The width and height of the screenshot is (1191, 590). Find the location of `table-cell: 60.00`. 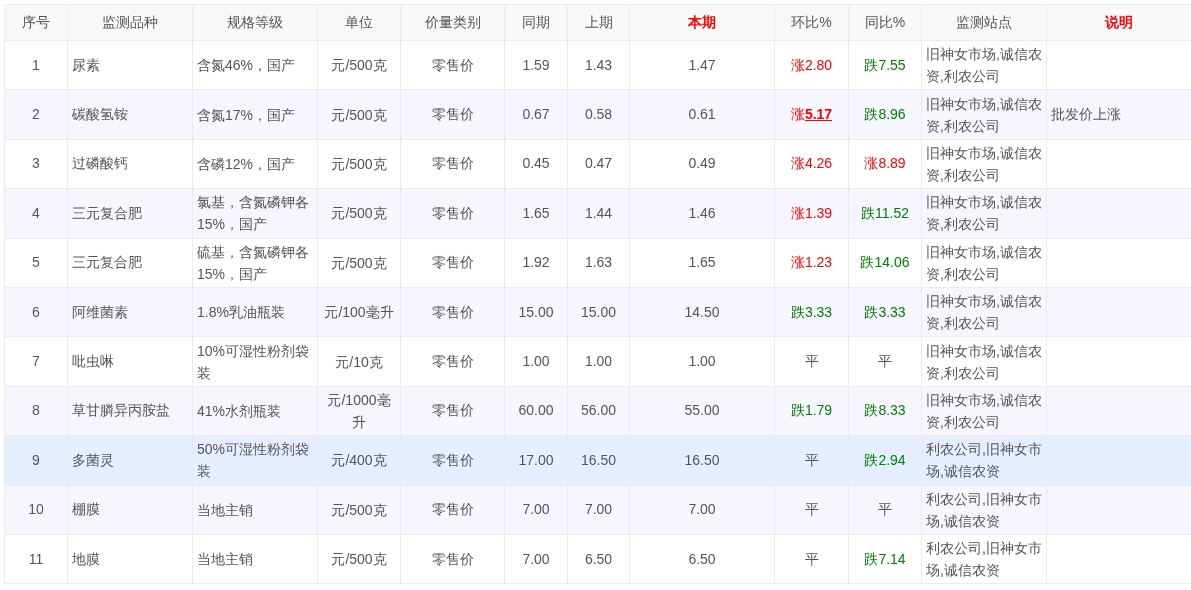

table-cell: 60.00 is located at coordinates (536, 410).